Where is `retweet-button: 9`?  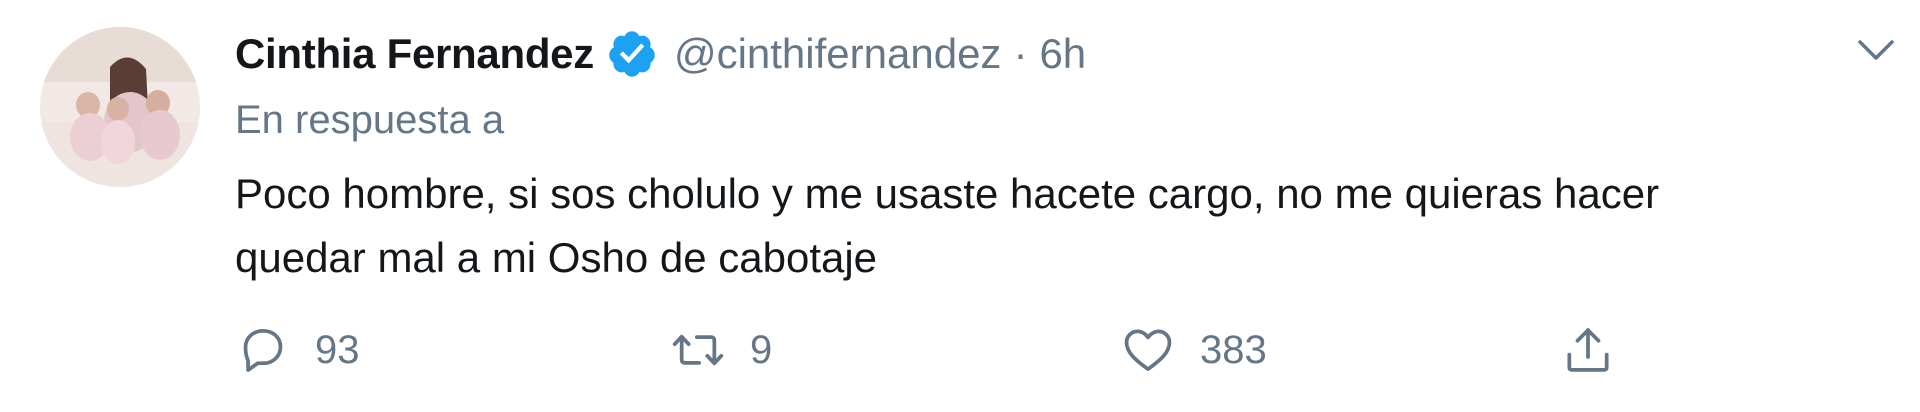
retweet-button: 9 is located at coordinates (721, 350).